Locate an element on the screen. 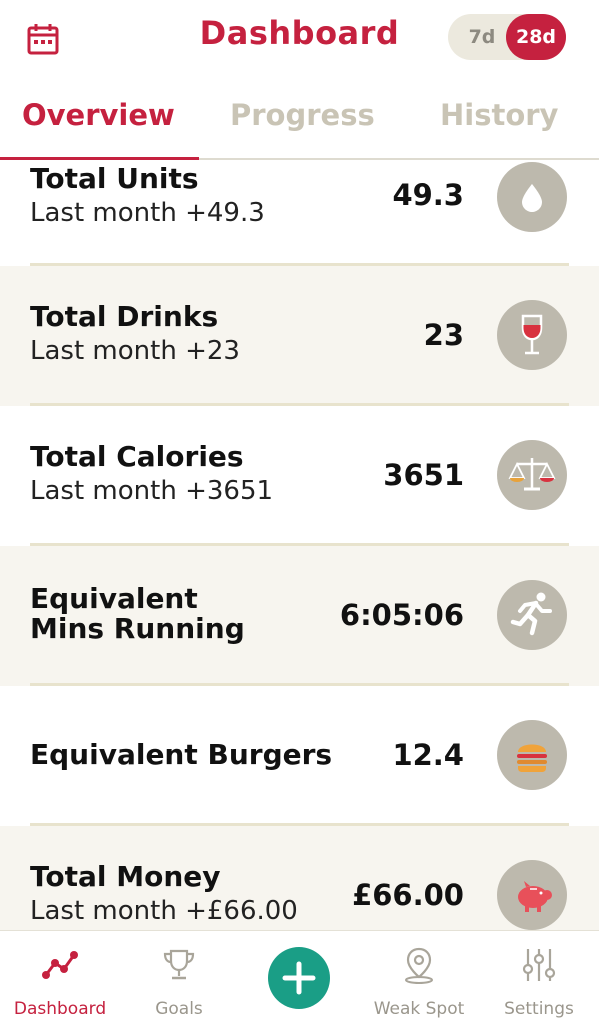 The width and height of the screenshot is (599, 1024). chart-line-icon is located at coordinates (60, 965).